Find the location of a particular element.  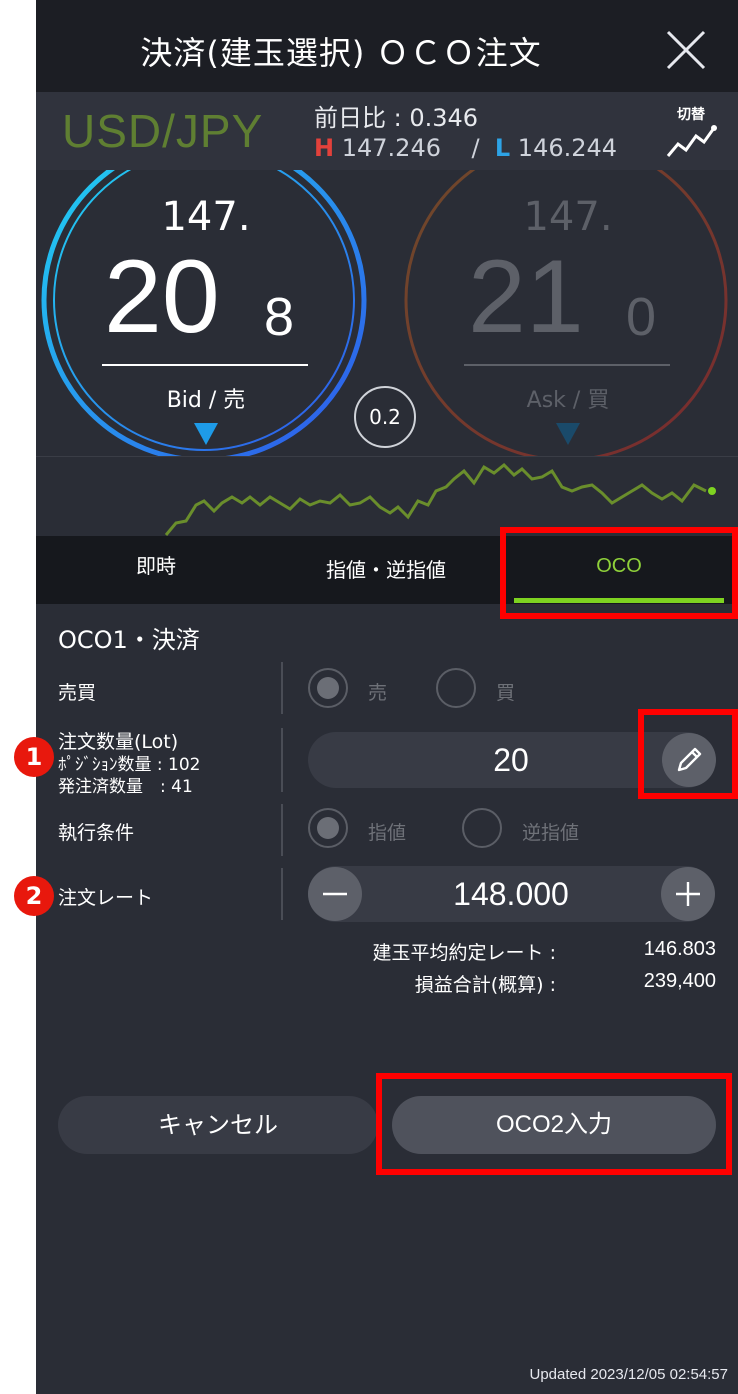

cancel-button: キャンセル is located at coordinates (218, 1125).